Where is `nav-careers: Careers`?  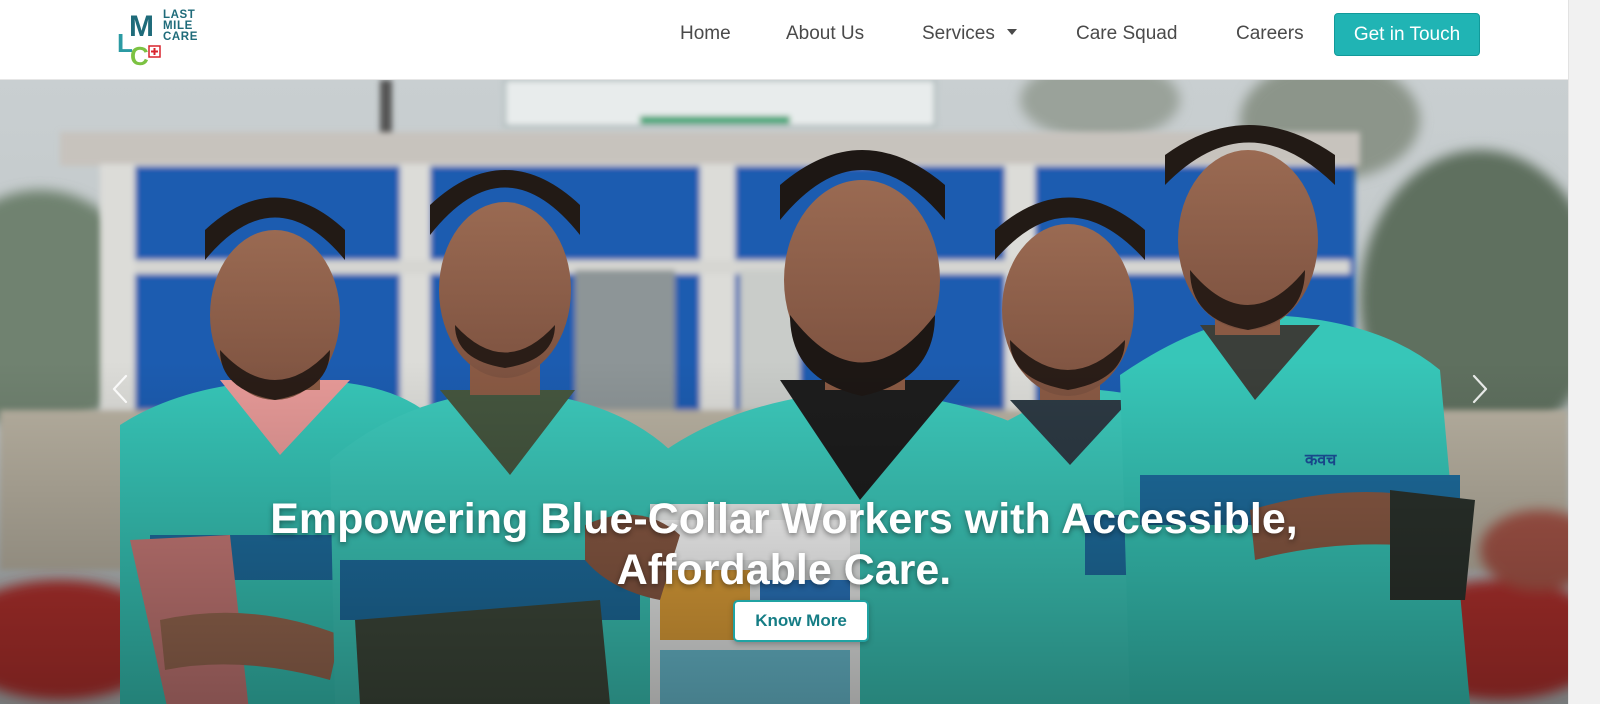
nav-careers: Careers is located at coordinates (1270, 34).